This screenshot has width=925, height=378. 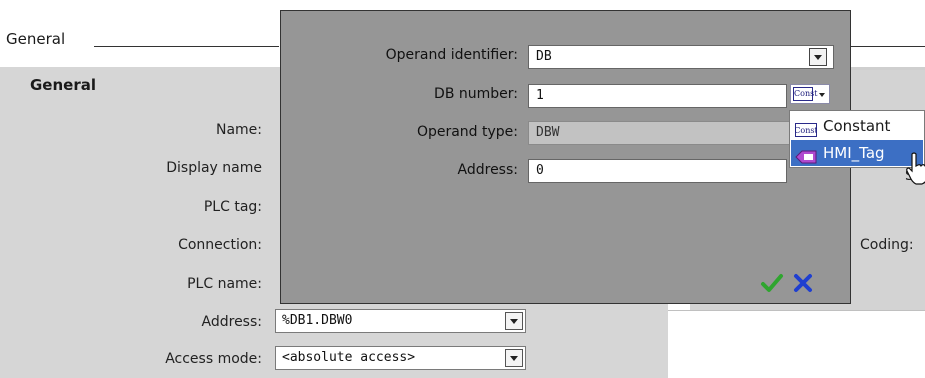 I want to click on cancel-x-icon, so click(x=803, y=283).